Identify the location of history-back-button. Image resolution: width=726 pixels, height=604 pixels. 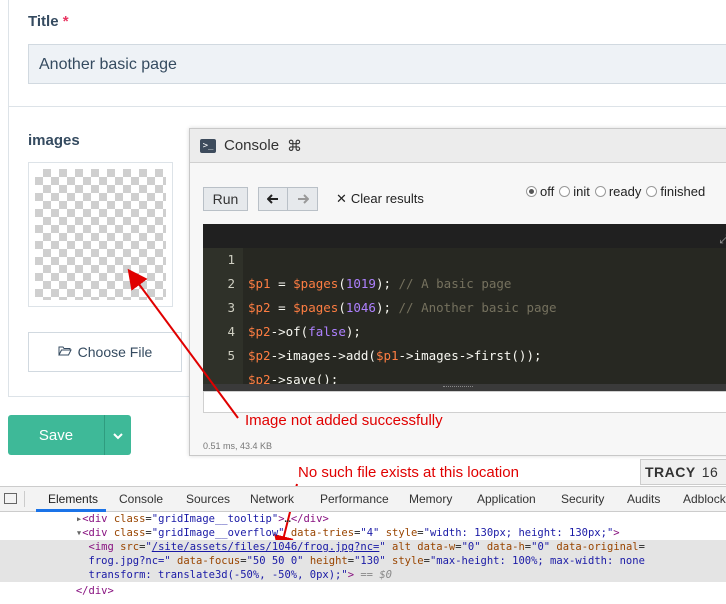
(273, 199).